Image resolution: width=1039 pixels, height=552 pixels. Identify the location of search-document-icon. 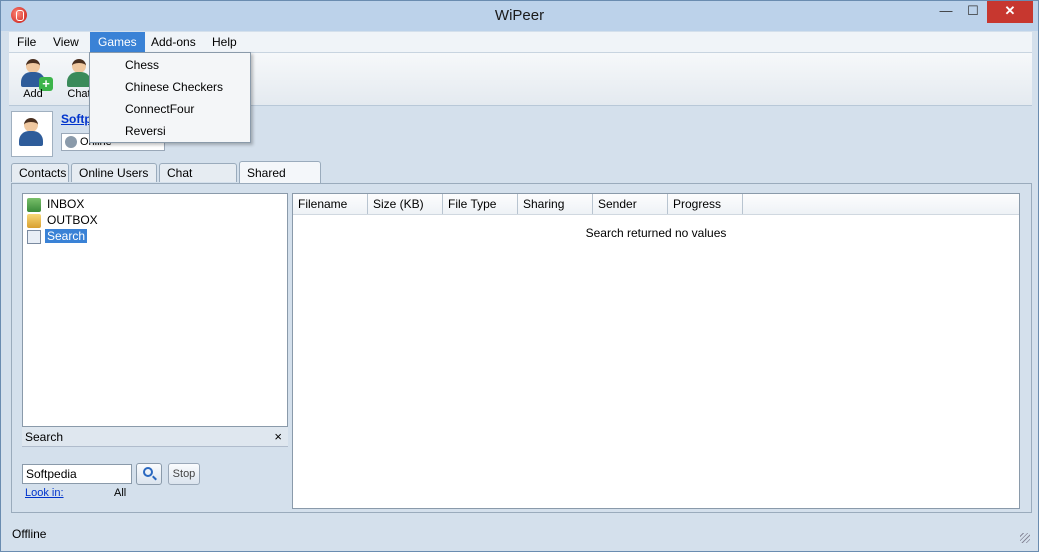
(34, 236).